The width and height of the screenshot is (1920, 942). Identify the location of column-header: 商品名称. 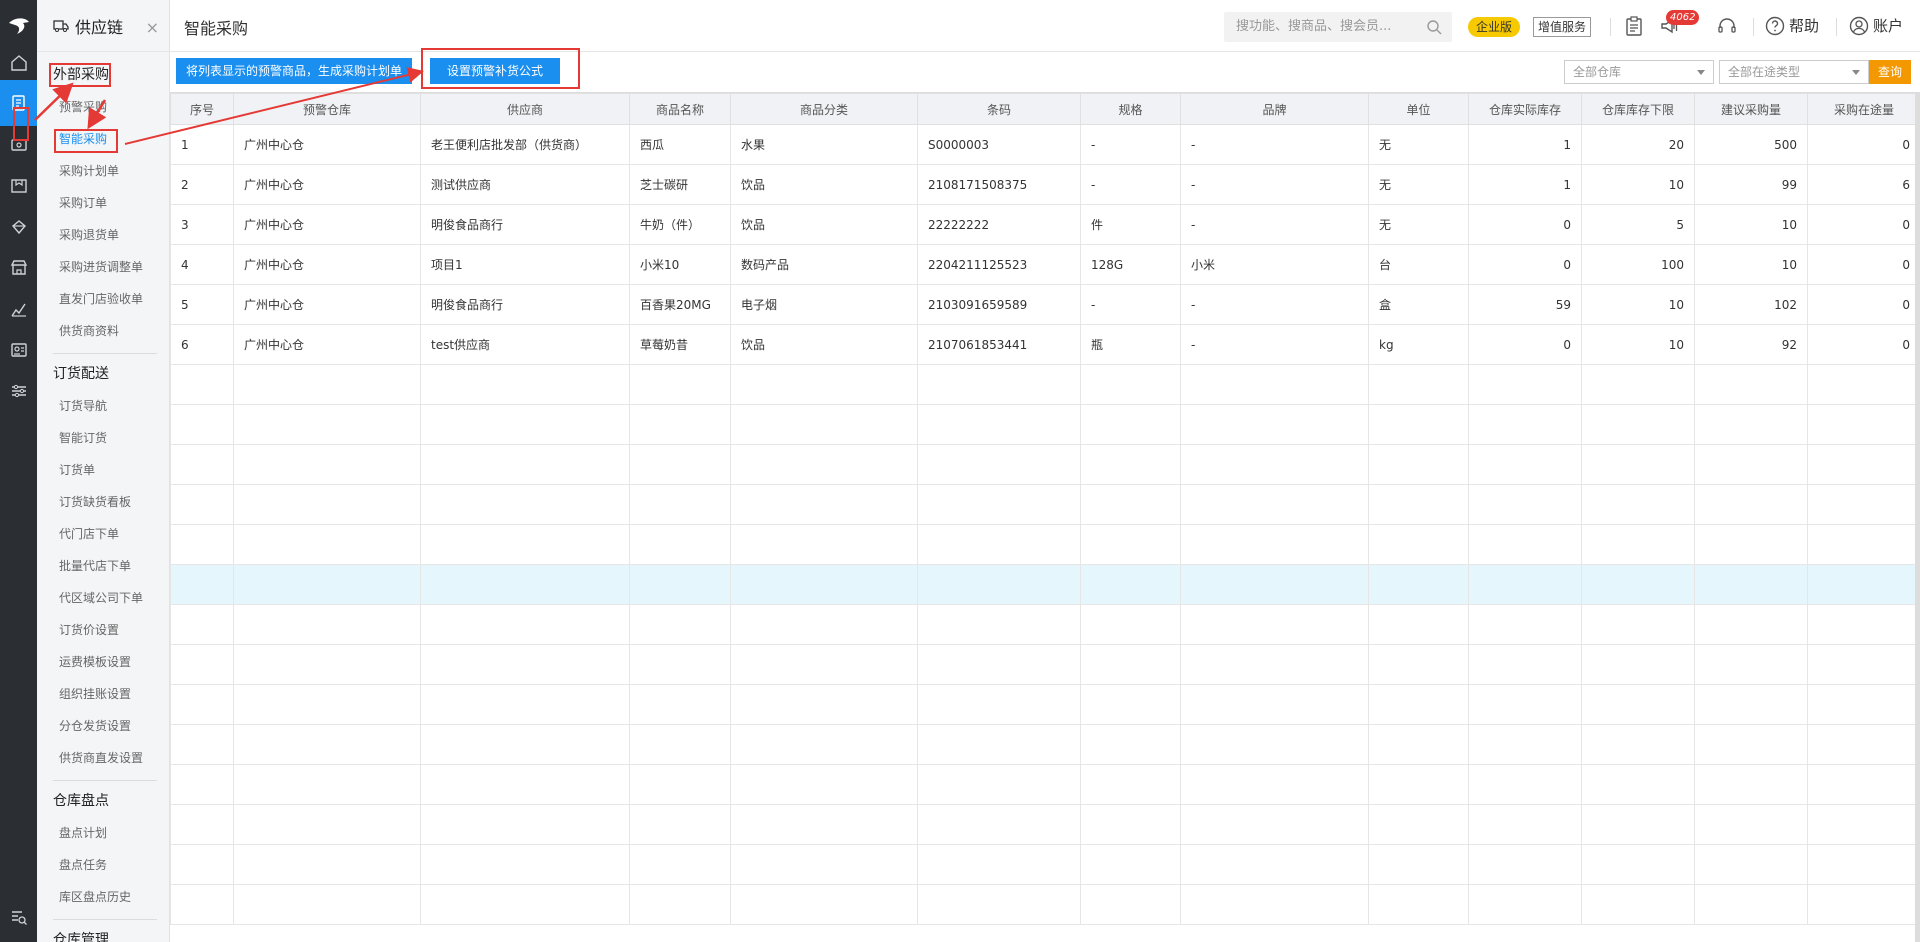
(680, 109).